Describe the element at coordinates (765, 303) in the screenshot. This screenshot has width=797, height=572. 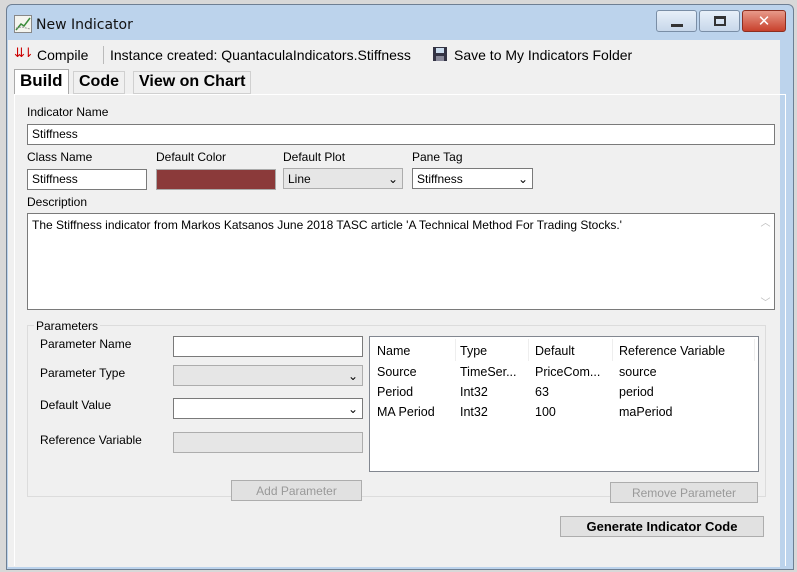
I see `scroll-down-icon: ﹀` at that location.